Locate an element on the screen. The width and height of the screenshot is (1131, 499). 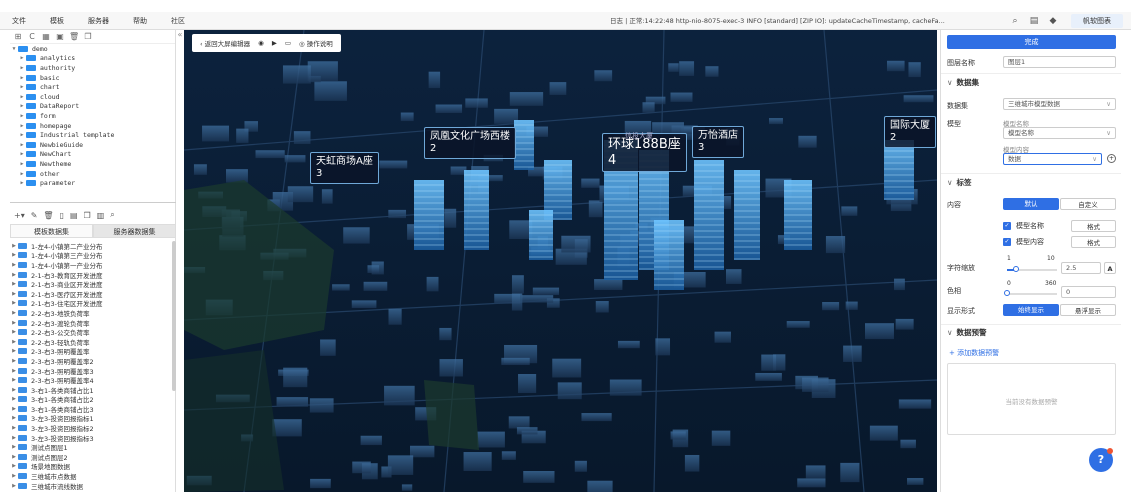
section-label: ∨ 标签 is located at coordinates (959, 182).